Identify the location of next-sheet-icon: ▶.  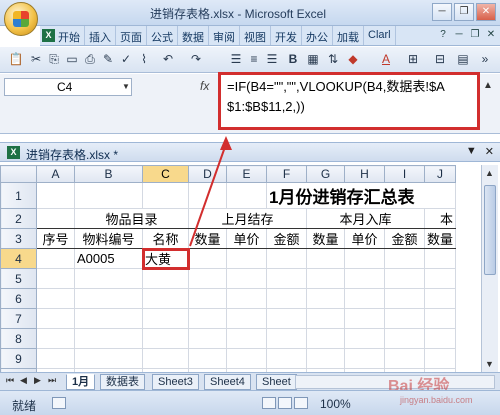
(37, 380).